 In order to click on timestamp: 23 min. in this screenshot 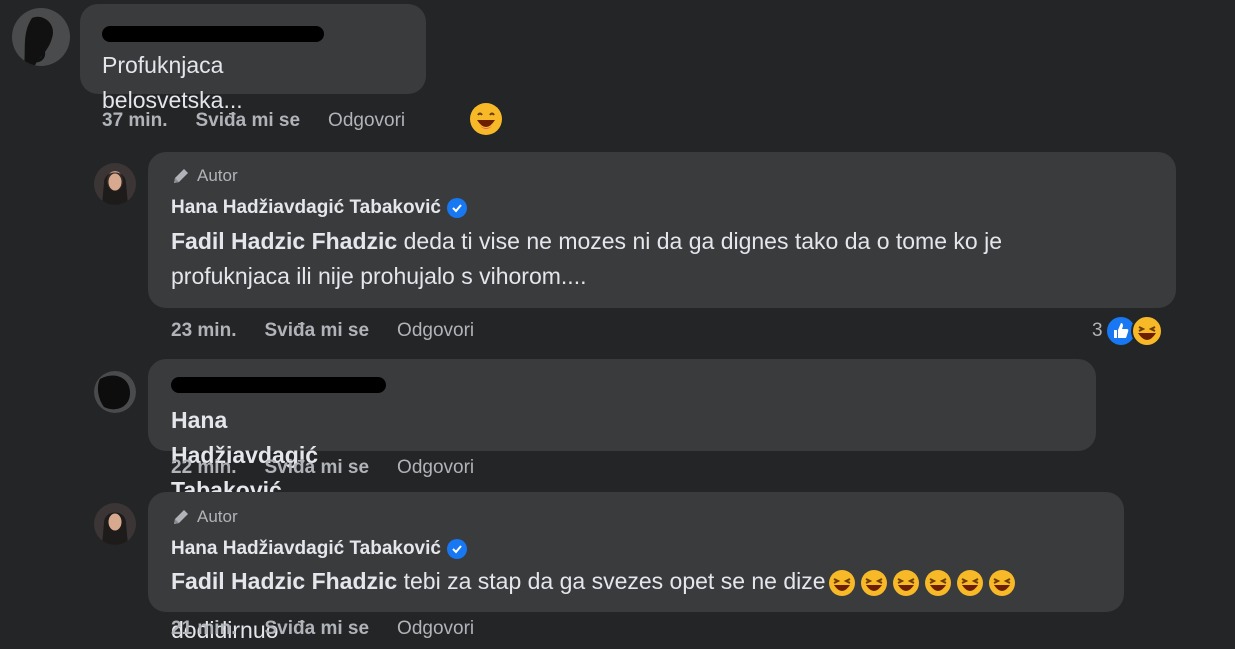, I will do `click(203, 331)`.